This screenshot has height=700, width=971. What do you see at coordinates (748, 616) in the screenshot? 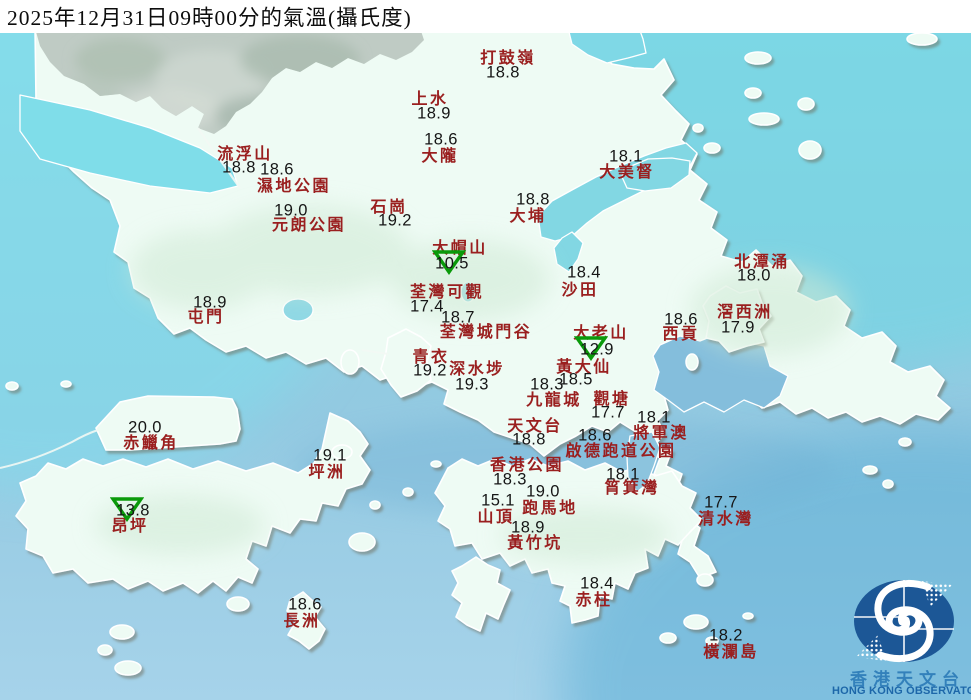
I see `island-waglan` at bounding box center [748, 616].